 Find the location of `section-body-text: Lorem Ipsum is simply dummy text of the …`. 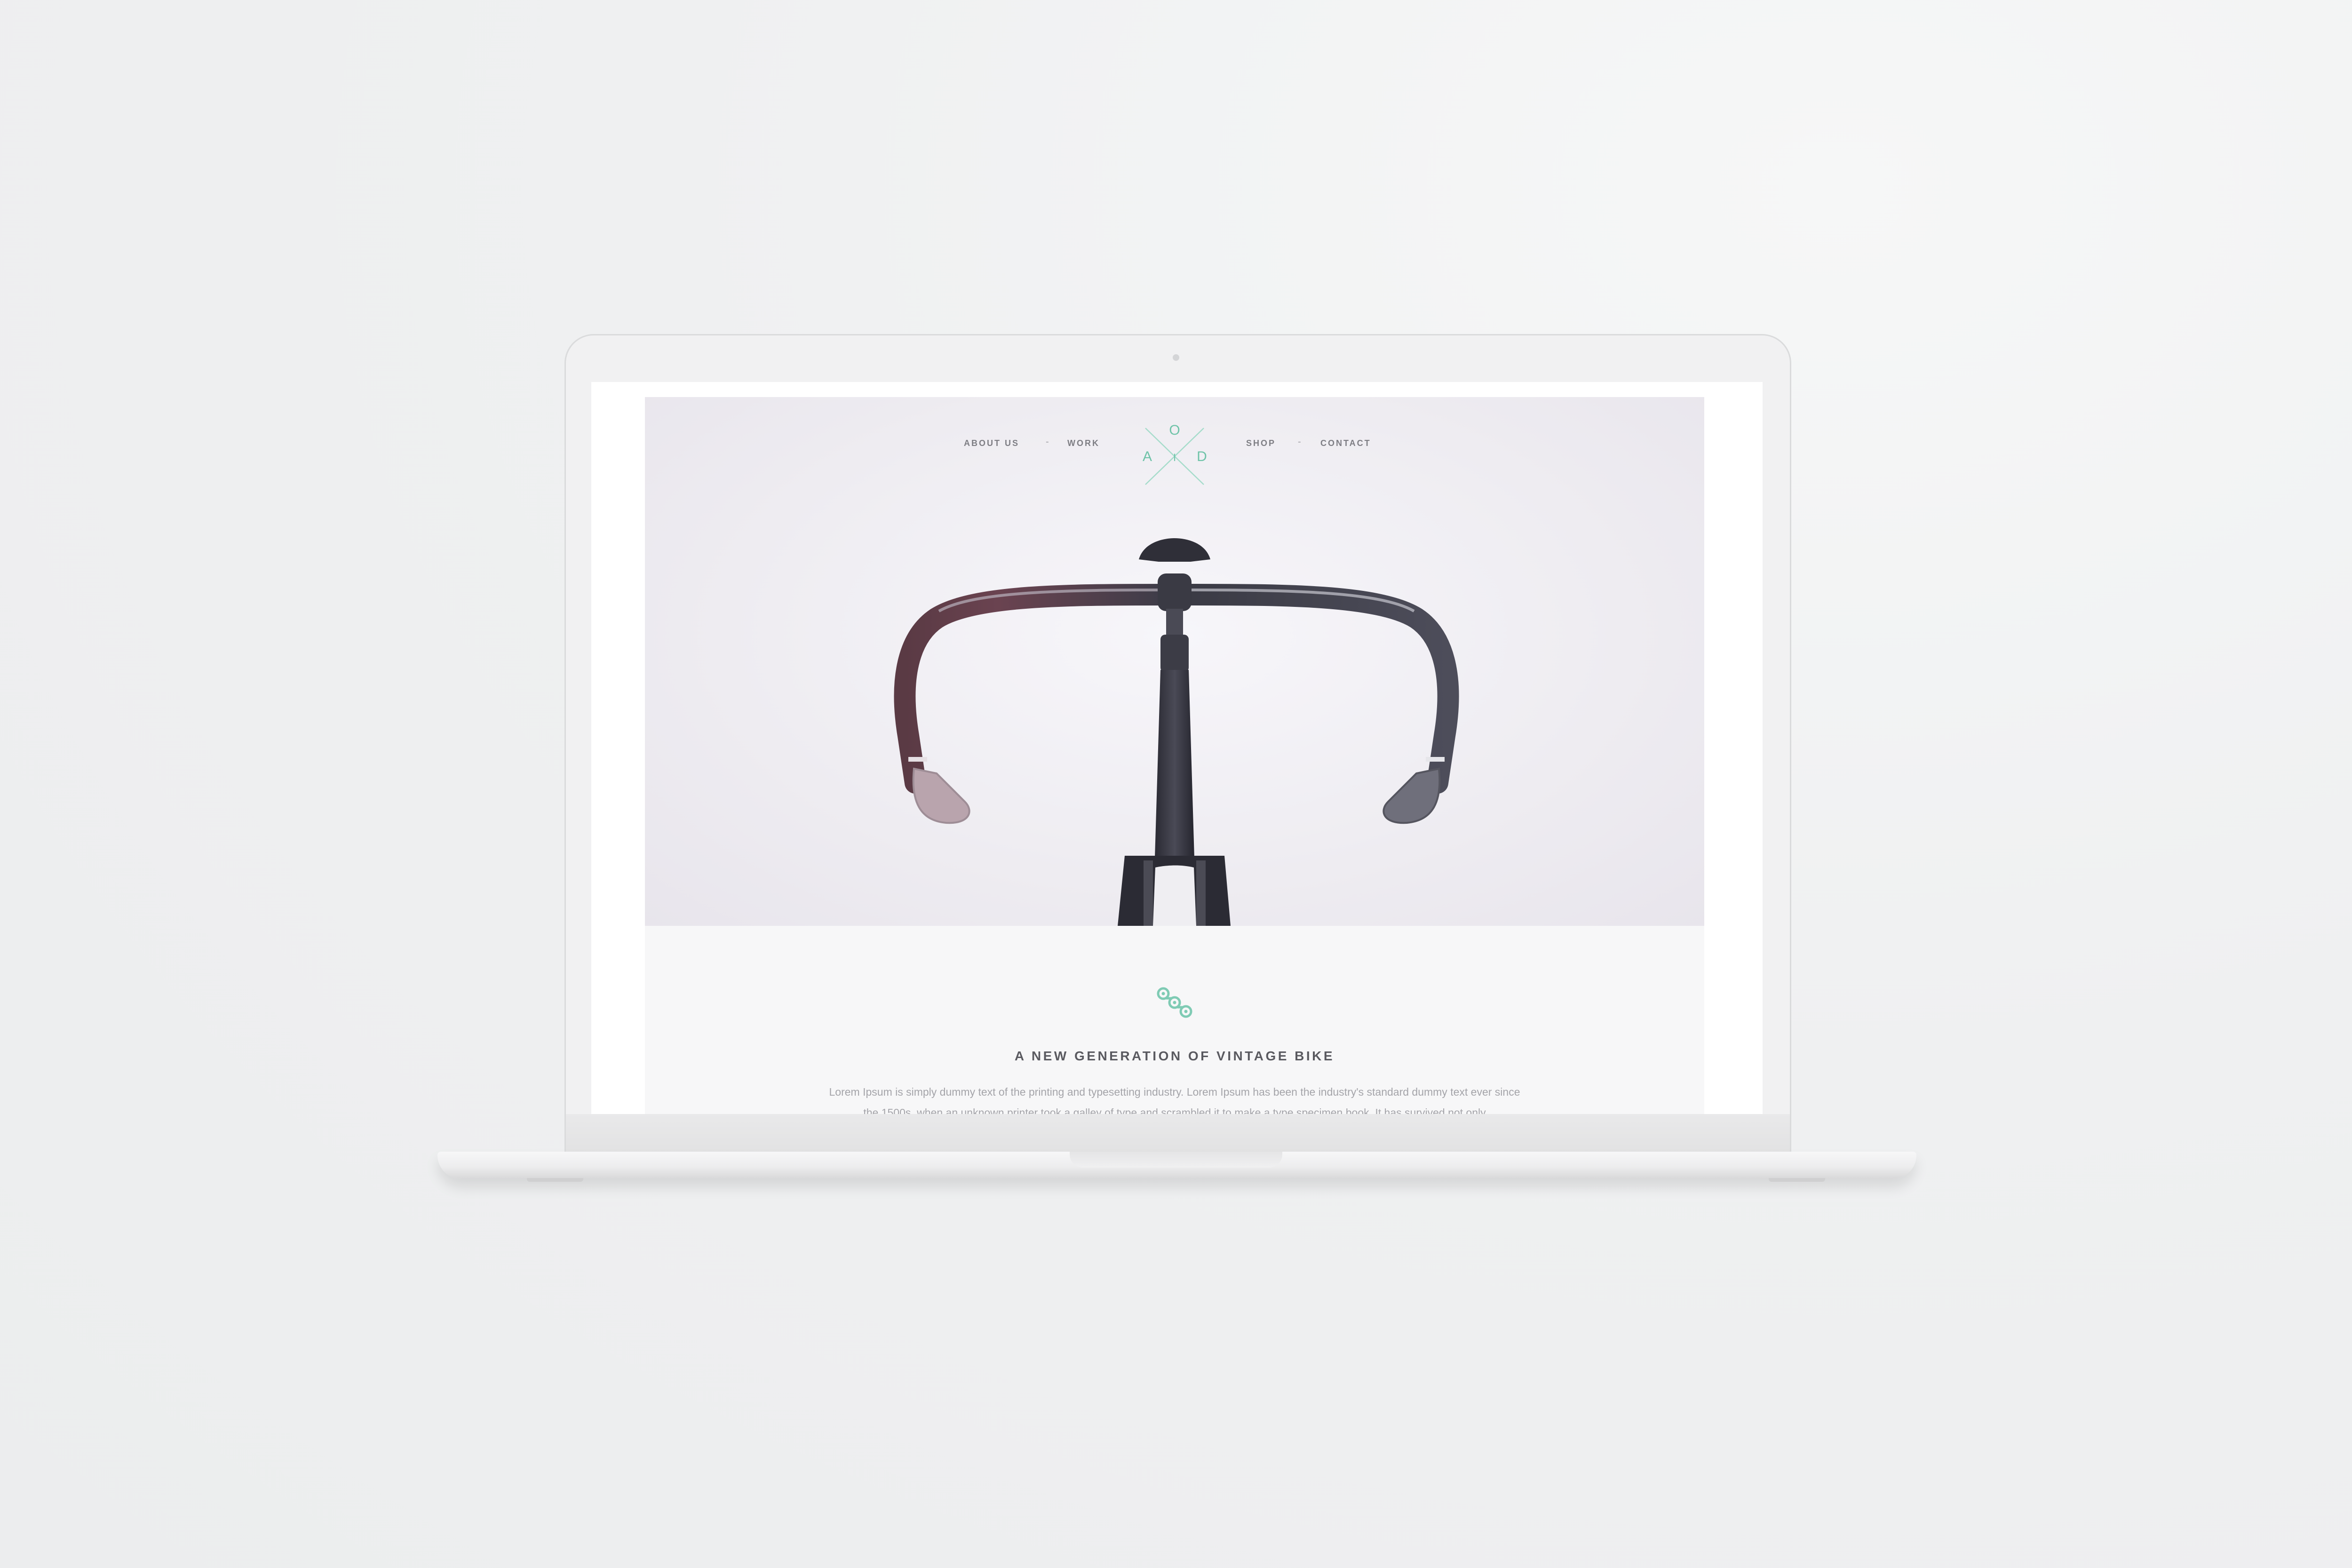

section-body-text: Lorem Ipsum is simply dummy text of the … is located at coordinates (1174, 1100).